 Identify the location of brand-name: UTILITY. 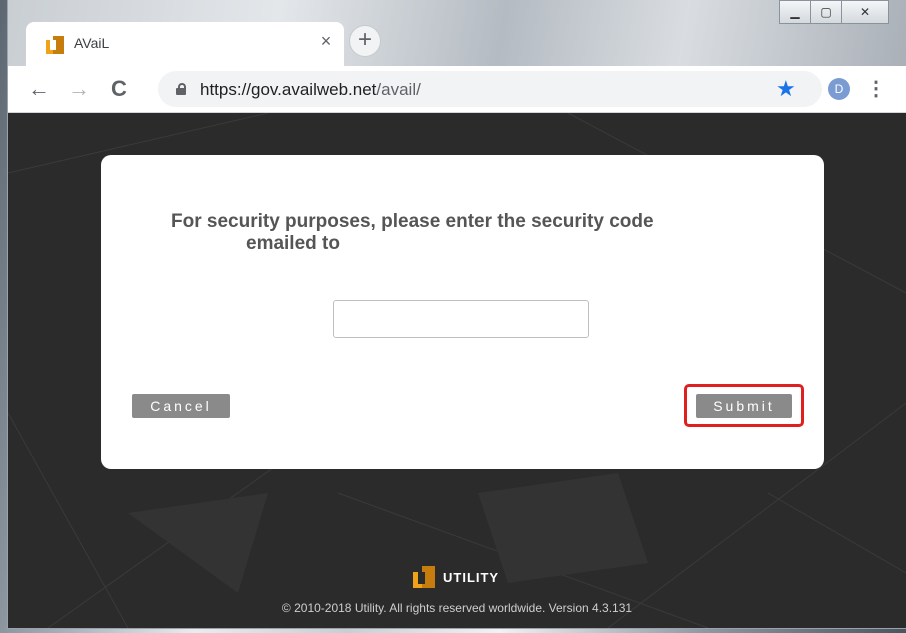
(471, 577).